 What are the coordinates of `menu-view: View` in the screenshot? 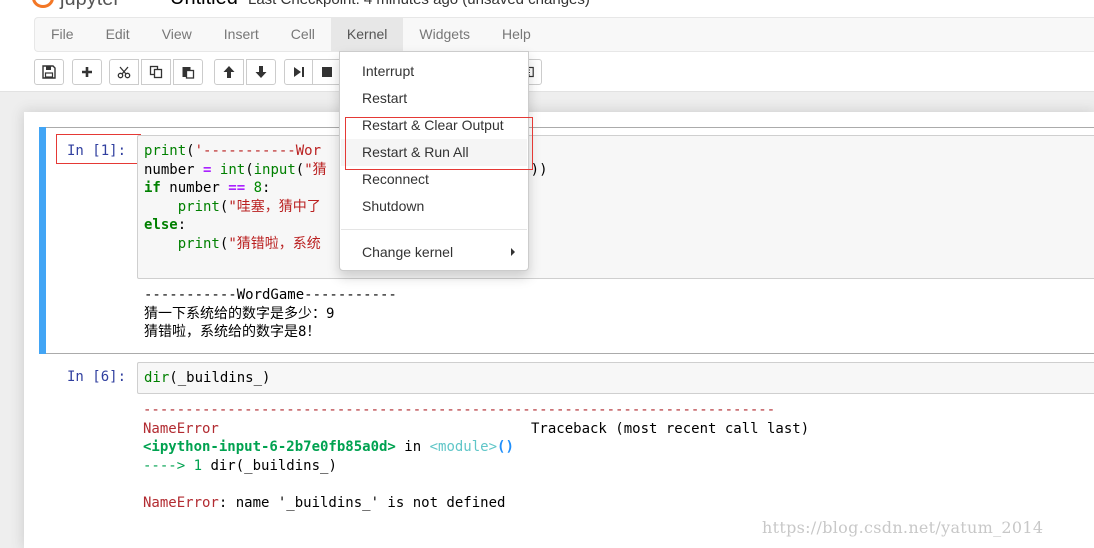 It's located at (177, 34).